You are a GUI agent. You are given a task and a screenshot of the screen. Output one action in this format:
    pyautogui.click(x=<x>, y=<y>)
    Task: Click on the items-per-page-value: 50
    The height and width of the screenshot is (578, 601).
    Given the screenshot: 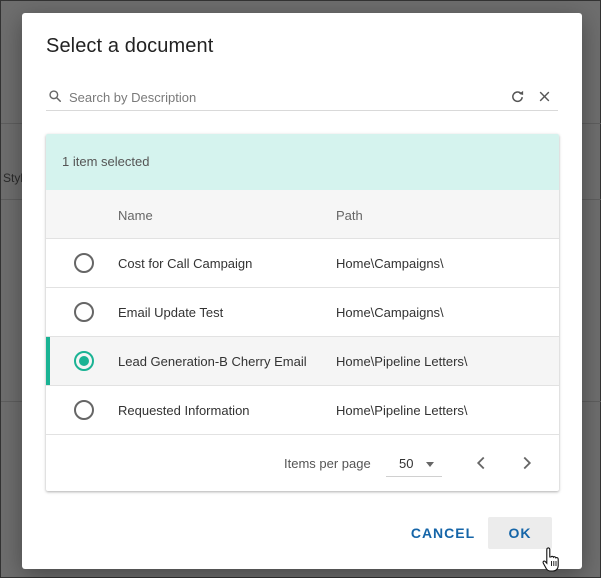 What is the action you would take?
    pyautogui.click(x=406, y=463)
    